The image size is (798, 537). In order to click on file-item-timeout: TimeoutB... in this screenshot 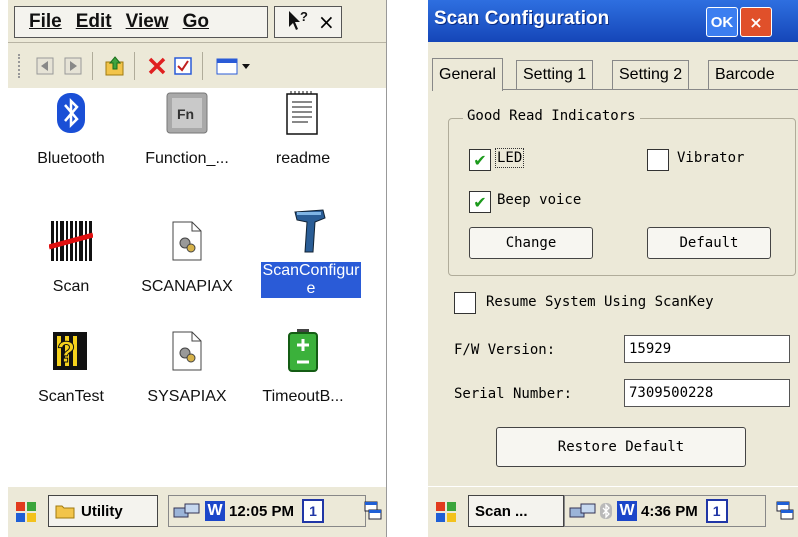, I will do `click(303, 367)`.